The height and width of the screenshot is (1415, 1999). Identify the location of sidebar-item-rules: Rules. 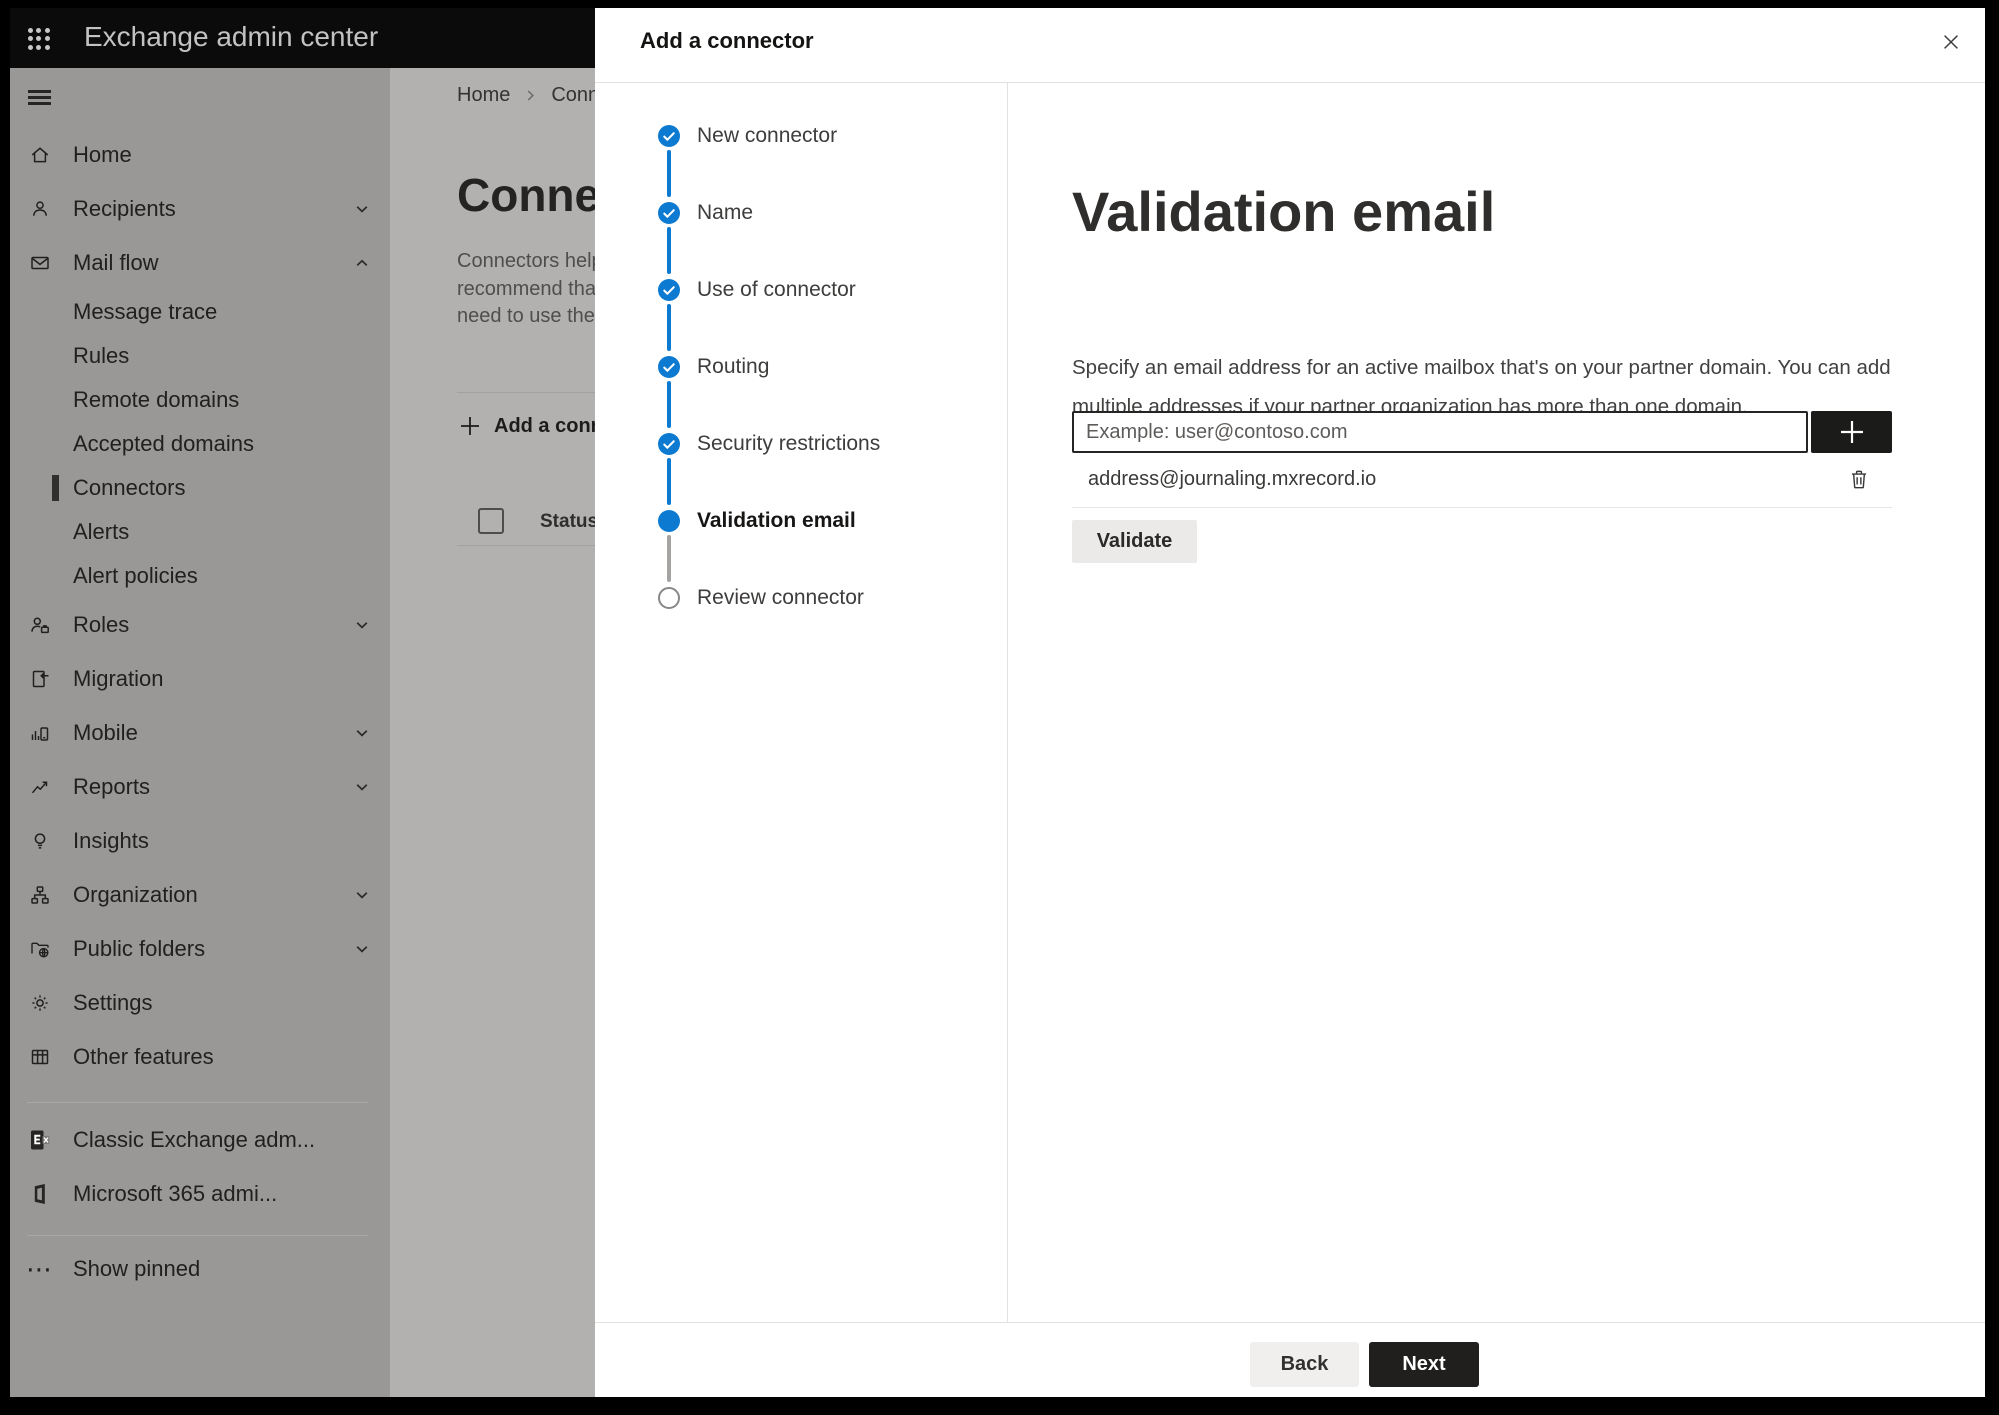
(200, 356).